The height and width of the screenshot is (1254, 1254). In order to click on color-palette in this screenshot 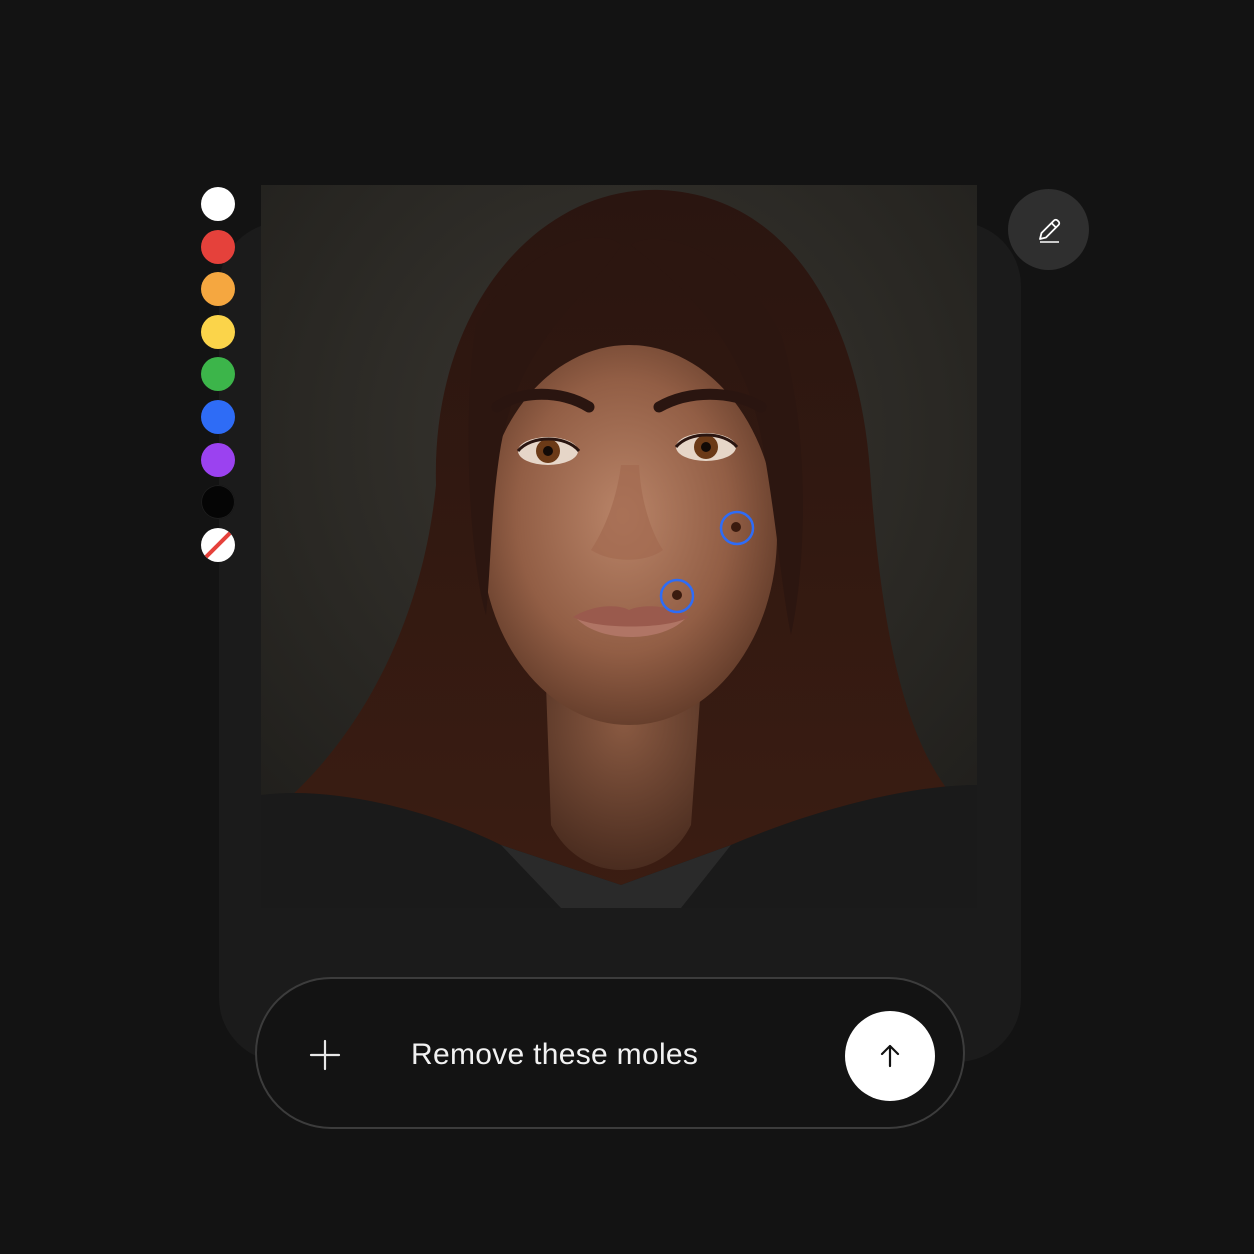, I will do `click(219, 378)`.